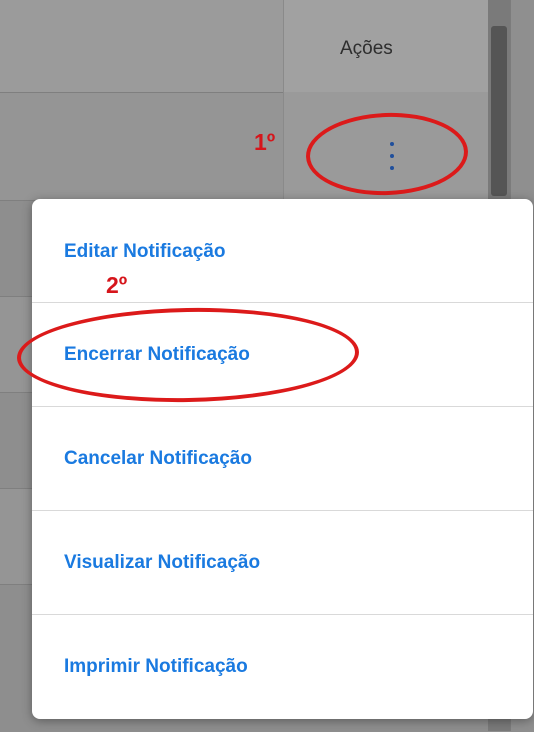 The width and height of the screenshot is (534, 732). What do you see at coordinates (162, 562) in the screenshot?
I see `menu-item-label: Visualizar Notificação` at bounding box center [162, 562].